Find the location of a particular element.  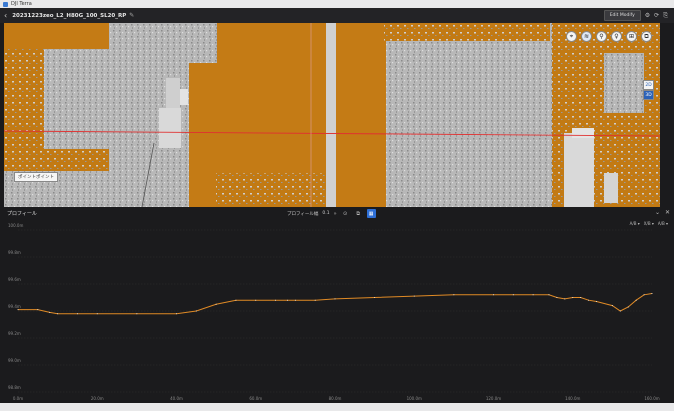

profile-header: プロフィール プロフィール幅 0.1 » ⊙ ⧉ ▦ ⌄ ✕ is located at coordinates (339, 213).